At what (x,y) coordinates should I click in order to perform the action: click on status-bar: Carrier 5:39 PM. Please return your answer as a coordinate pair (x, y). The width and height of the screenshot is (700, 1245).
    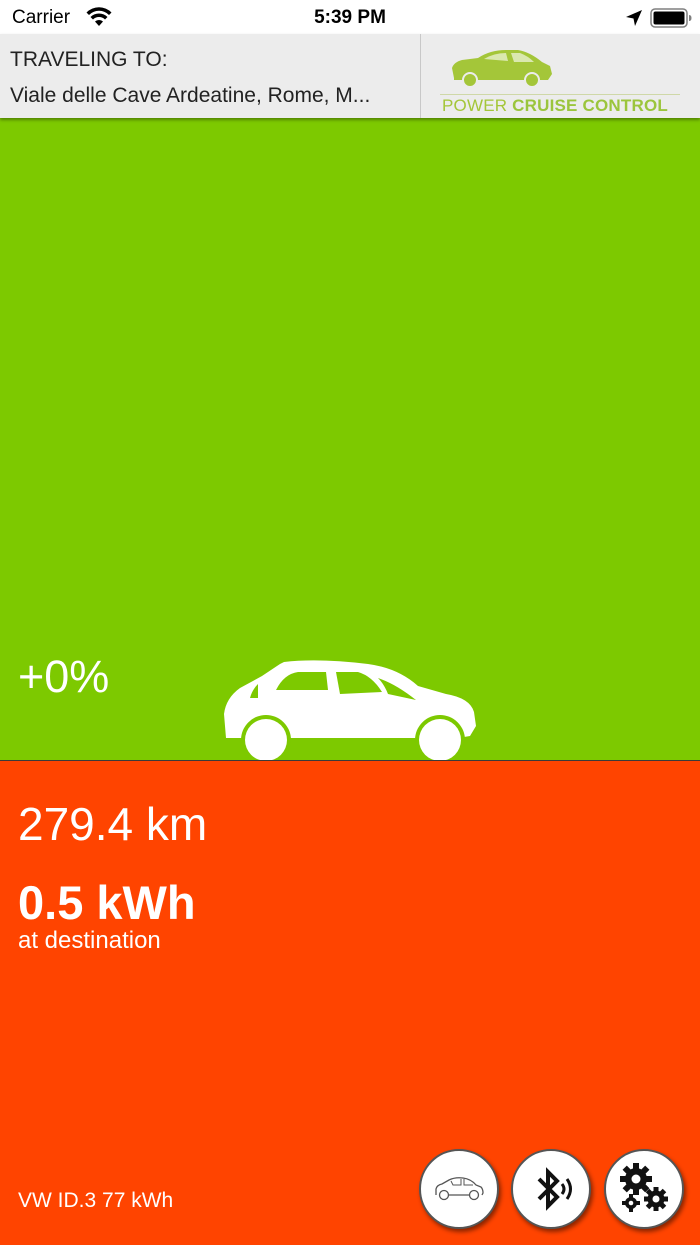
    Looking at the image, I should click on (350, 17).